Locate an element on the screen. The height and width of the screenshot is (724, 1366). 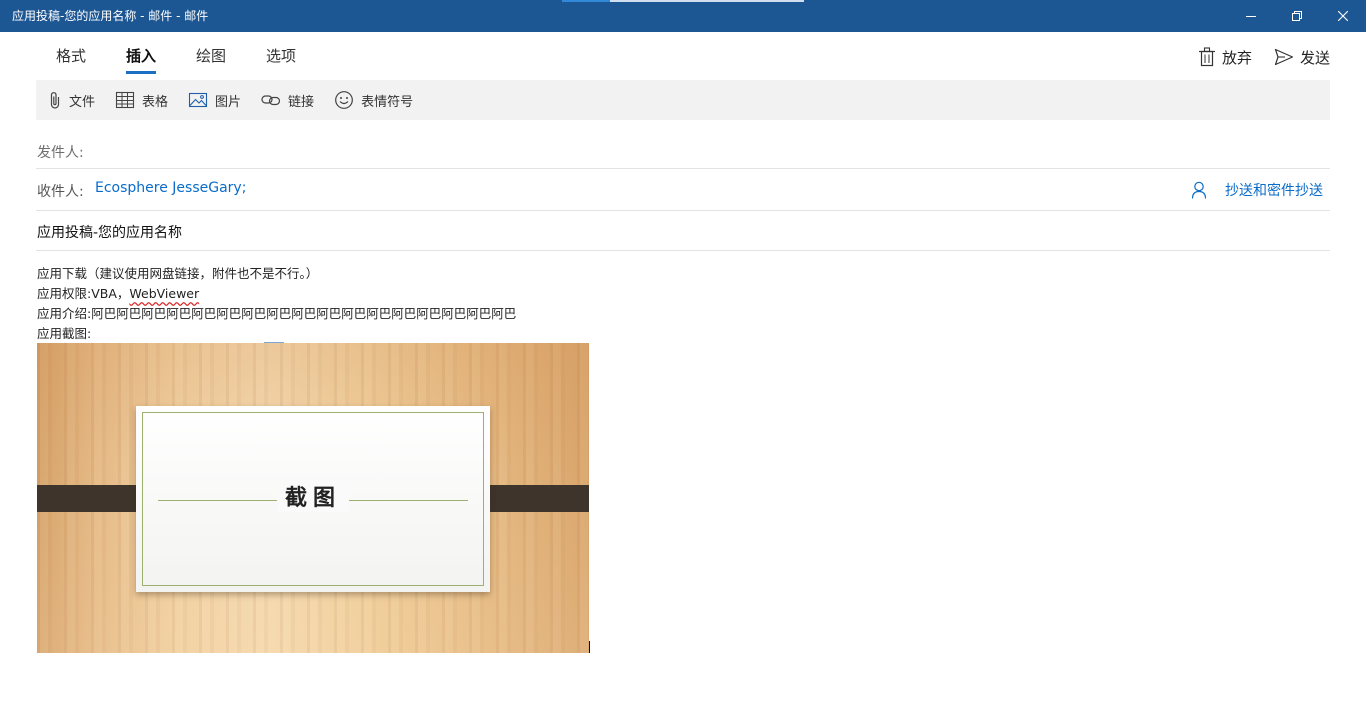
tab-options: 选项 is located at coordinates (281, 57).